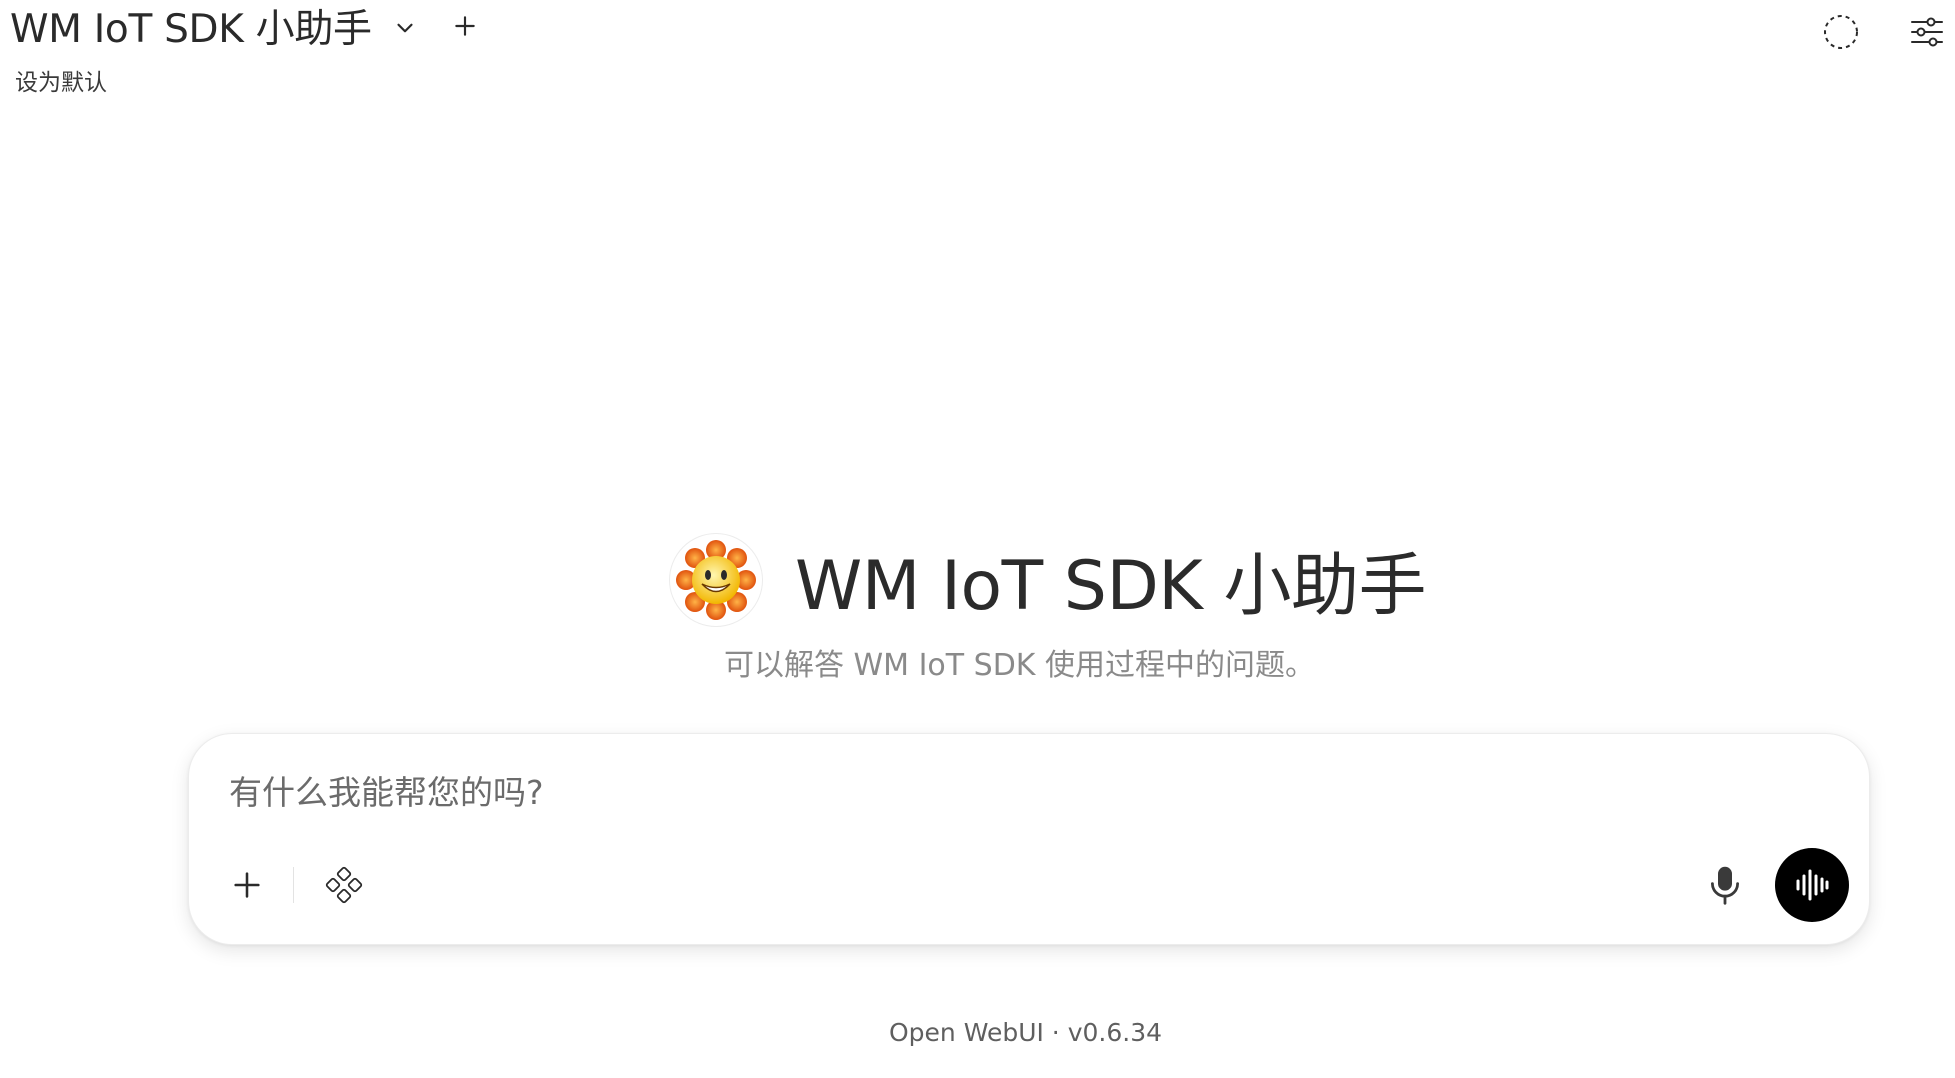 The width and height of the screenshot is (1955, 1078). I want to click on temporary-chat-button, so click(1841, 32).